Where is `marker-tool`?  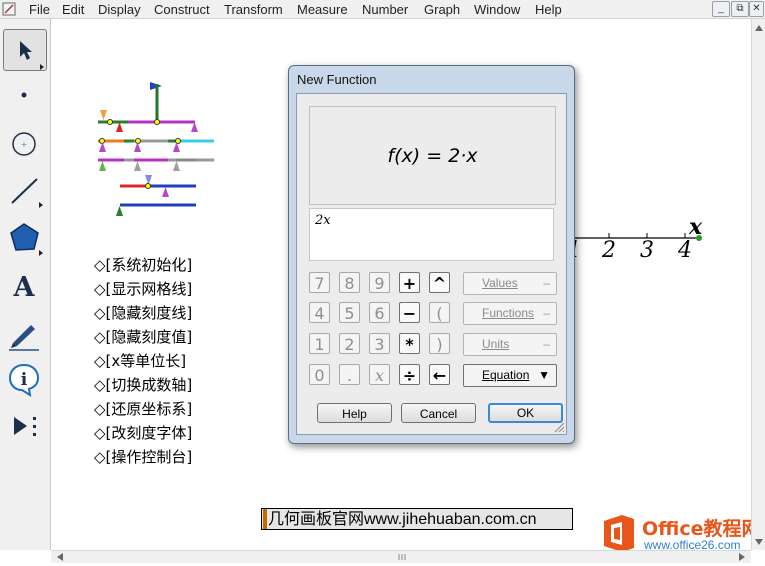 marker-tool is located at coordinates (25, 332).